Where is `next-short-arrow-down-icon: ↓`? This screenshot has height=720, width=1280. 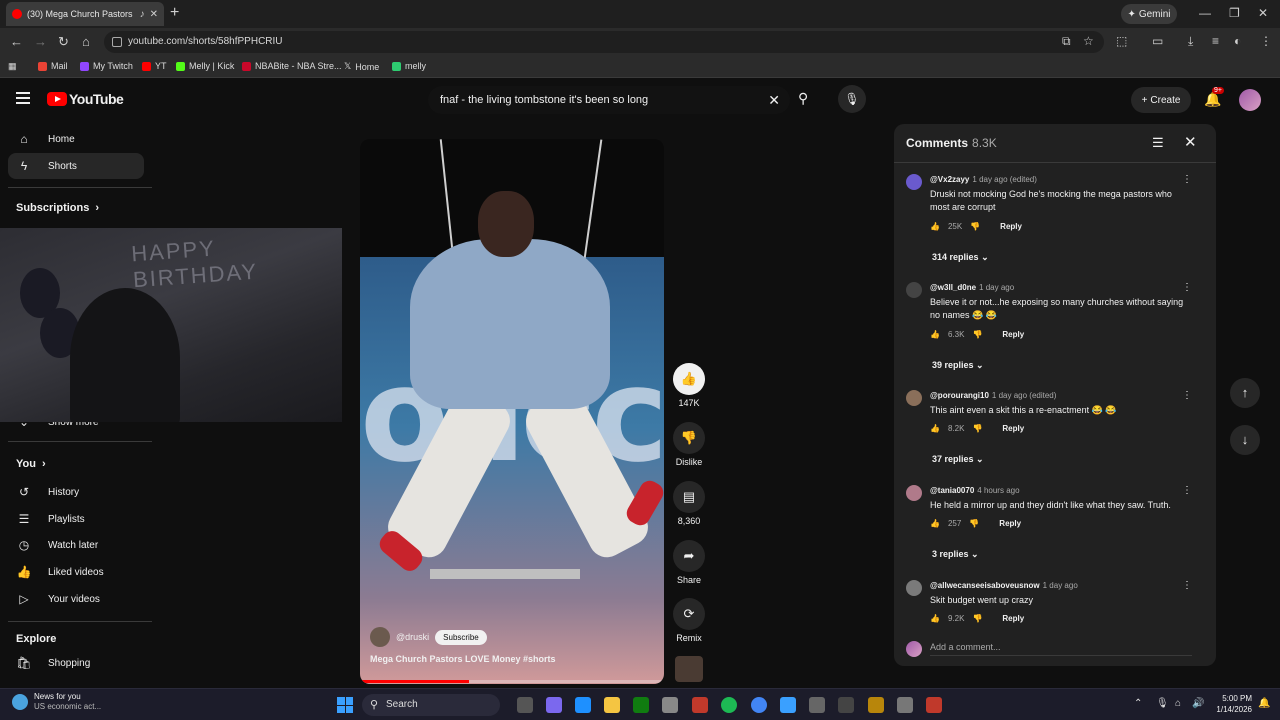 next-short-arrow-down-icon: ↓ is located at coordinates (1245, 440).